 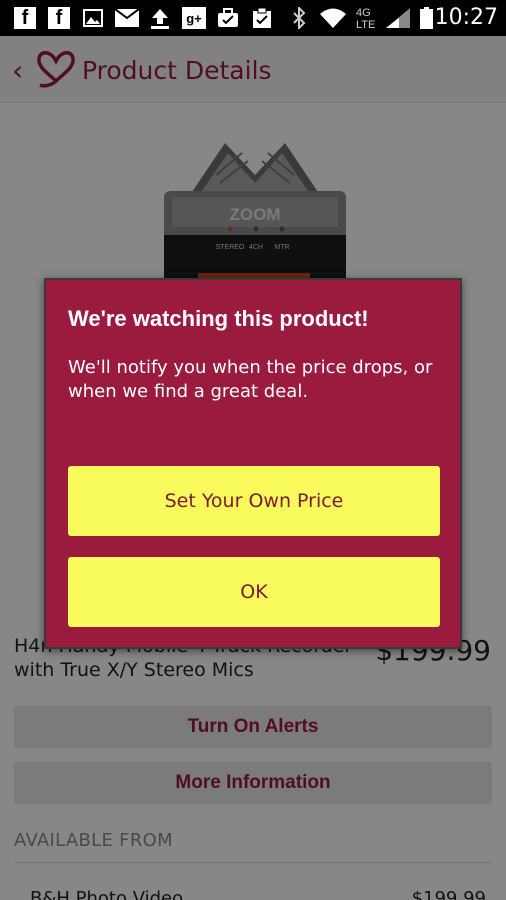 I want to click on clipboard-check-icon, so click(x=262, y=18).